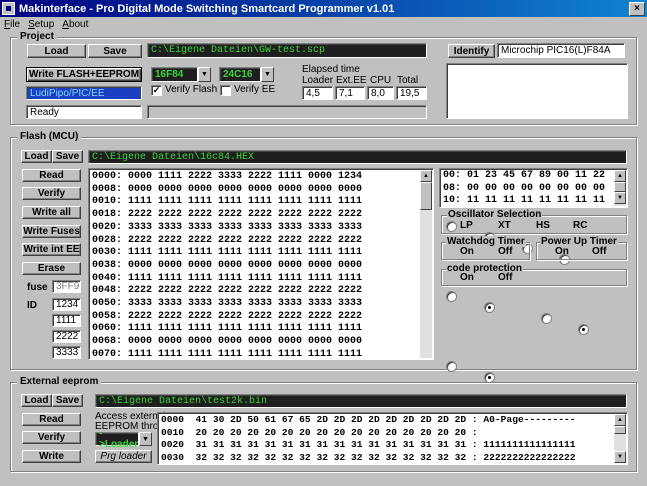  What do you see at coordinates (8, 8) in the screenshot?
I see `app-icon` at bounding box center [8, 8].